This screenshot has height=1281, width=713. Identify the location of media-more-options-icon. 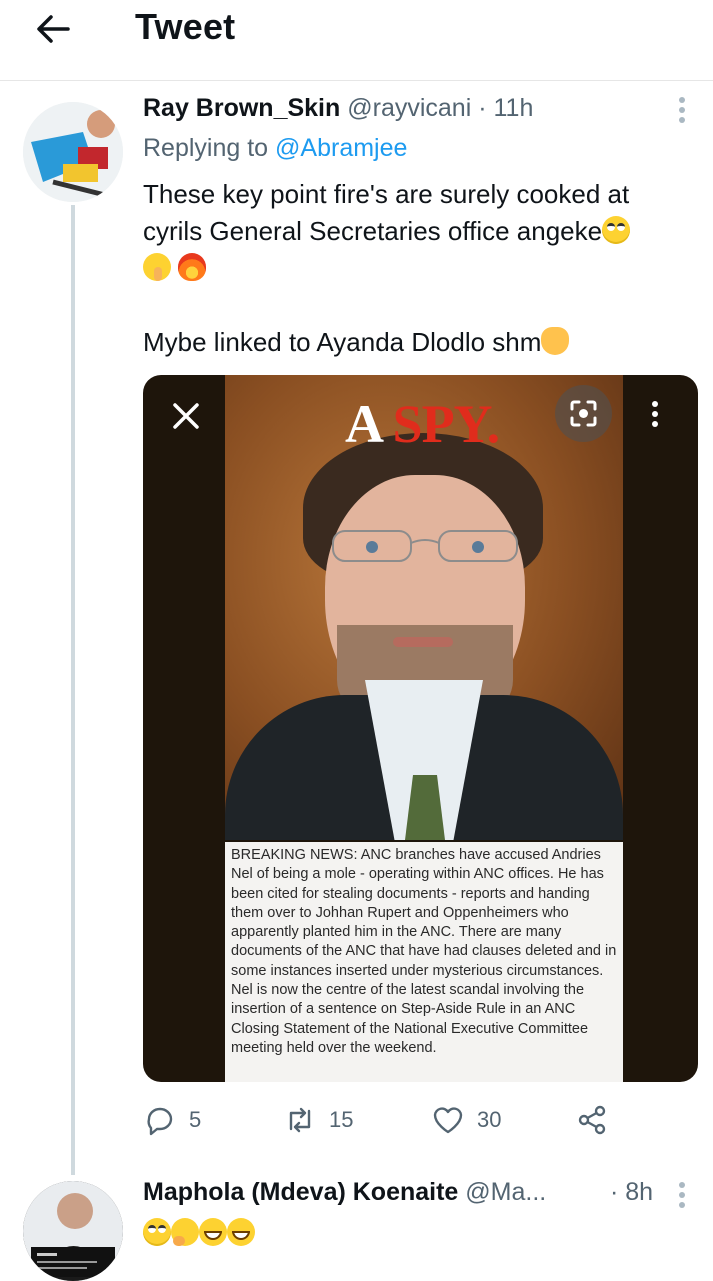
(655, 416).